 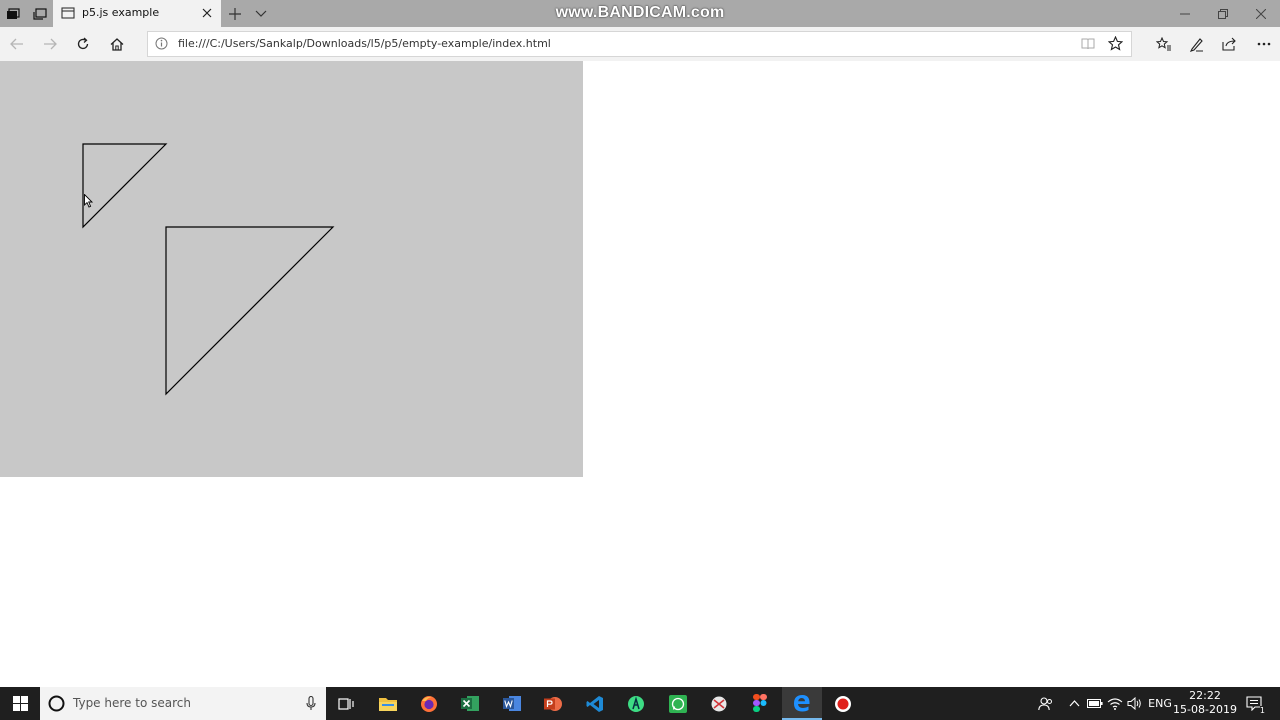 I want to click on forward-button, so click(x=49, y=44).